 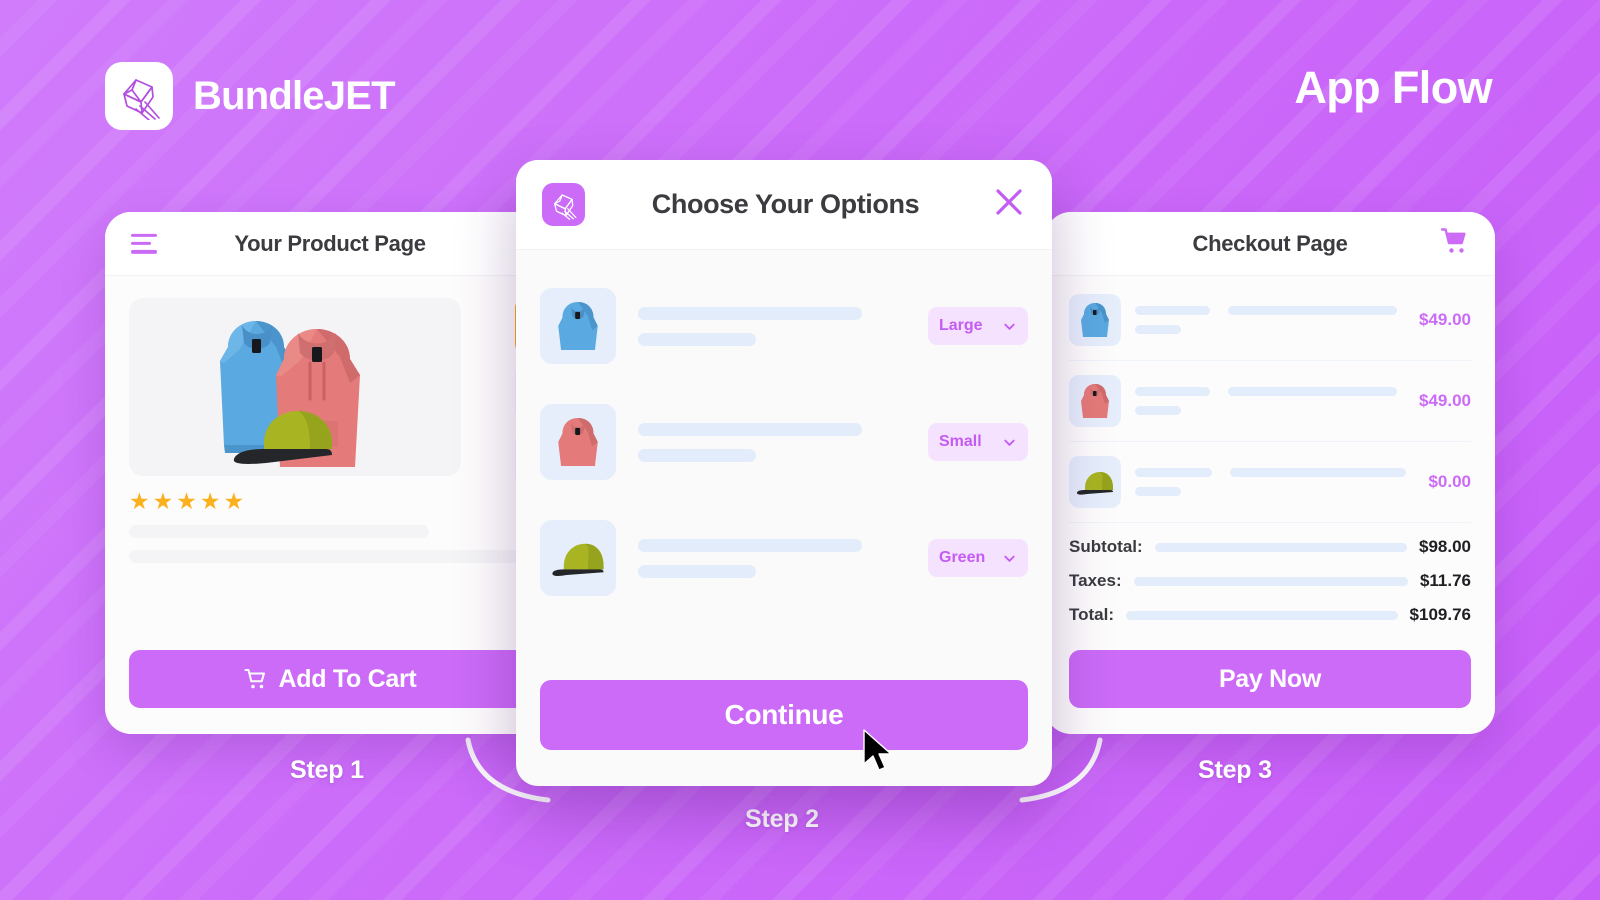 I want to click on checkout-total-row: Taxes: $11.76, so click(x=1270, y=581).